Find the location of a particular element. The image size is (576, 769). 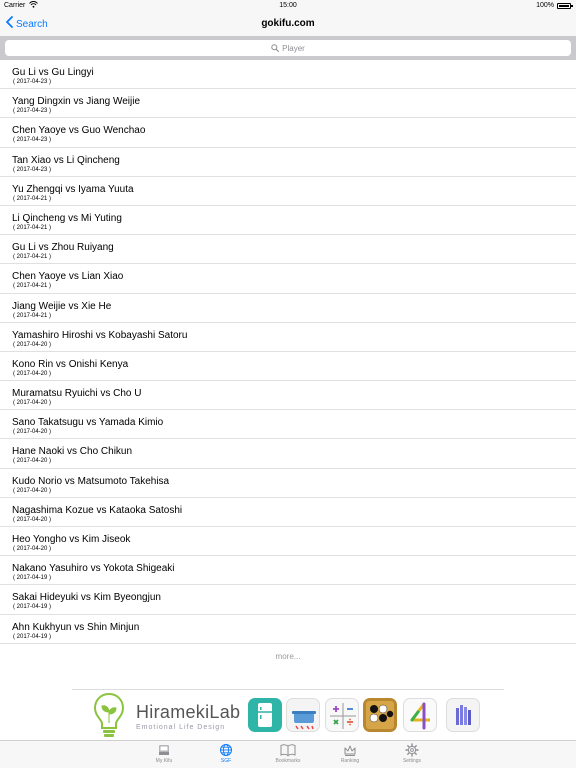

inbox-icon is located at coordinates (164, 750).